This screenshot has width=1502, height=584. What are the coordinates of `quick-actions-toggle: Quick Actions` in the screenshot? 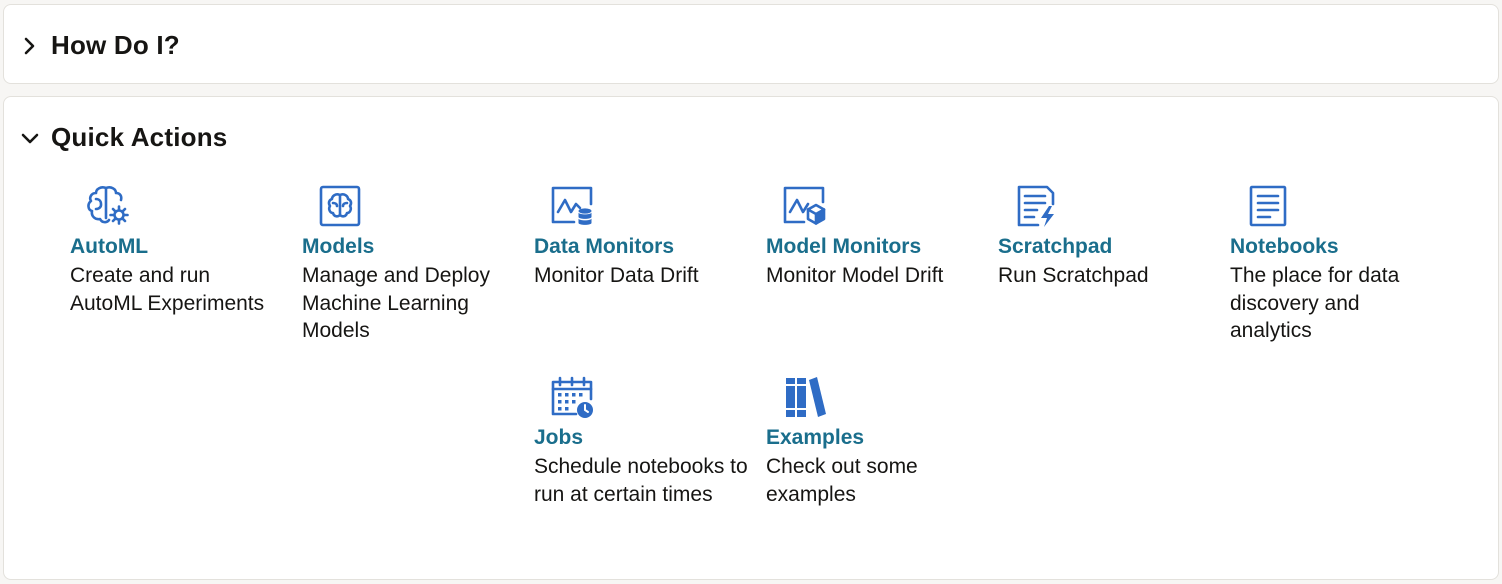 It's located at (122, 137).